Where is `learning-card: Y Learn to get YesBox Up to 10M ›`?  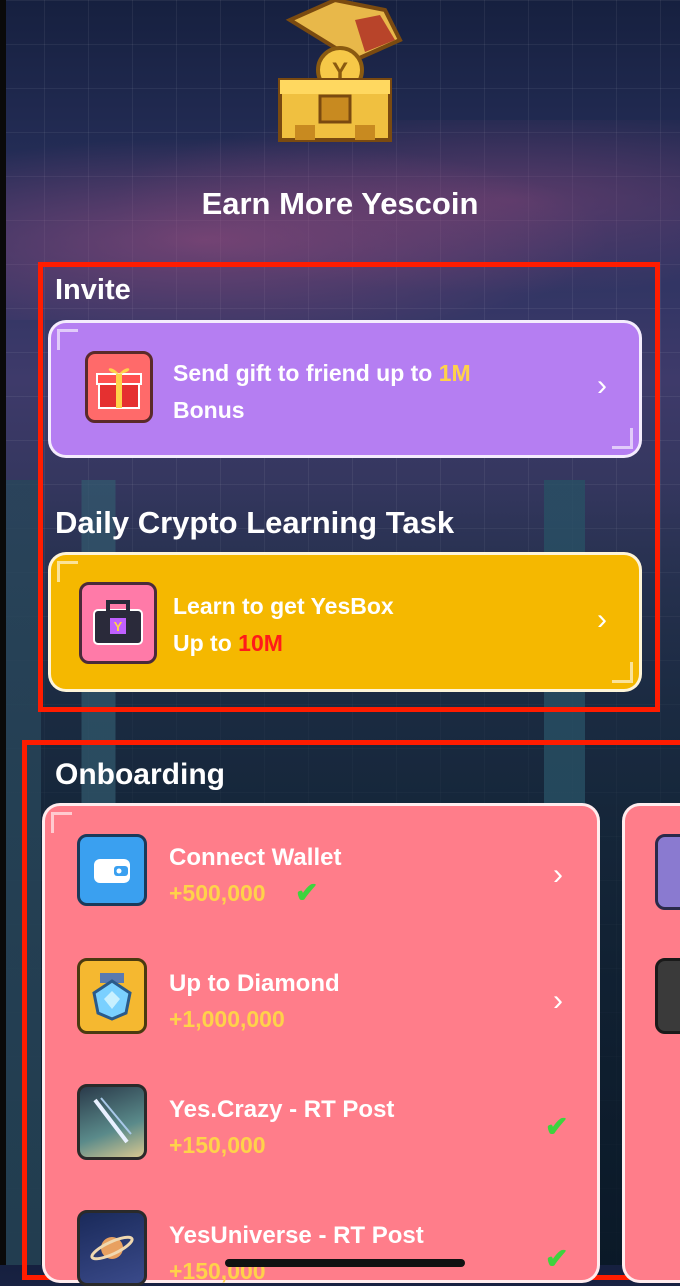 learning-card: Y Learn to get YesBox Up to 10M › is located at coordinates (345, 622).